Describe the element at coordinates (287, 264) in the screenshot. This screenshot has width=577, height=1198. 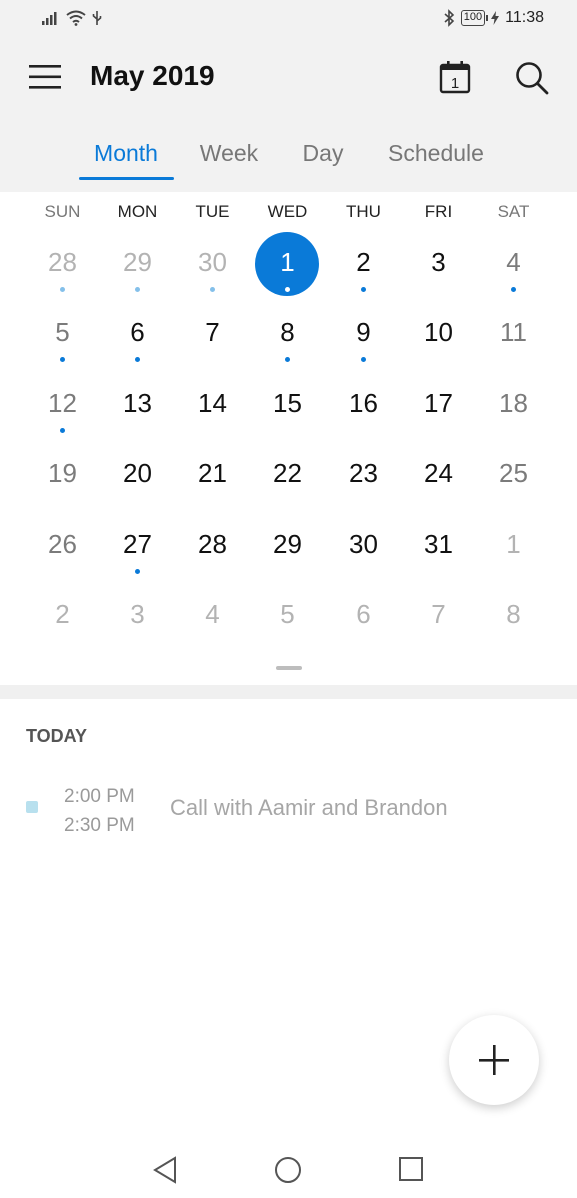
I see `day-cell-today: 1` at that location.